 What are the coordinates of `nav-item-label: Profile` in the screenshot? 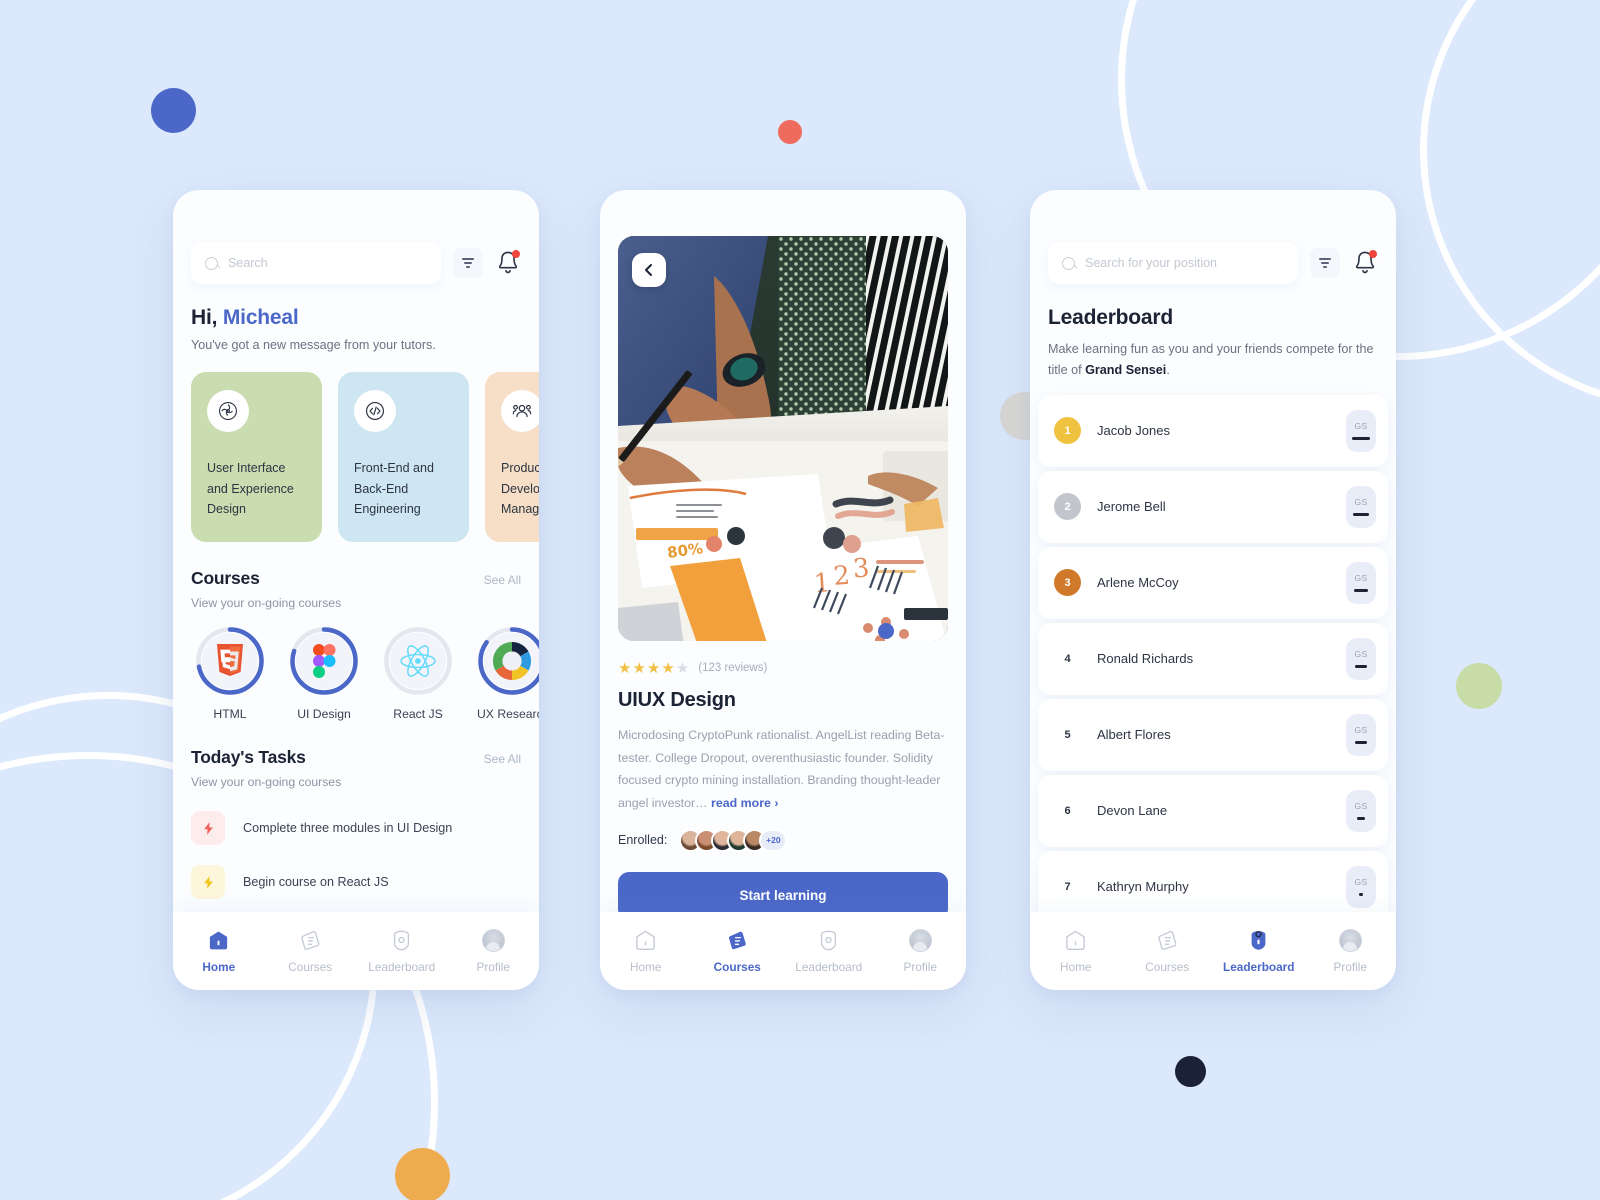 It's located at (920, 966).